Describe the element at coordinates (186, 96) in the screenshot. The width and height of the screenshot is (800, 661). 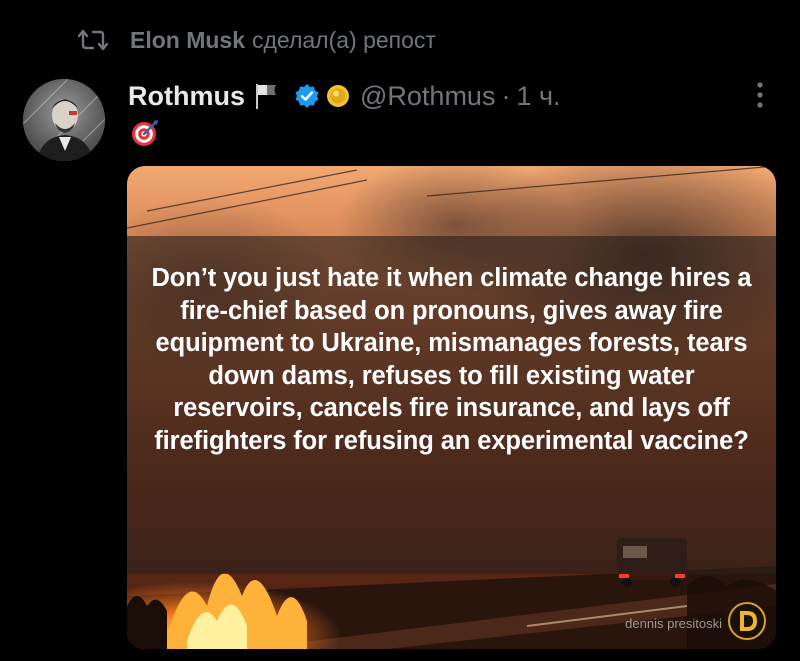
I see `author-name: Rothmus` at that location.